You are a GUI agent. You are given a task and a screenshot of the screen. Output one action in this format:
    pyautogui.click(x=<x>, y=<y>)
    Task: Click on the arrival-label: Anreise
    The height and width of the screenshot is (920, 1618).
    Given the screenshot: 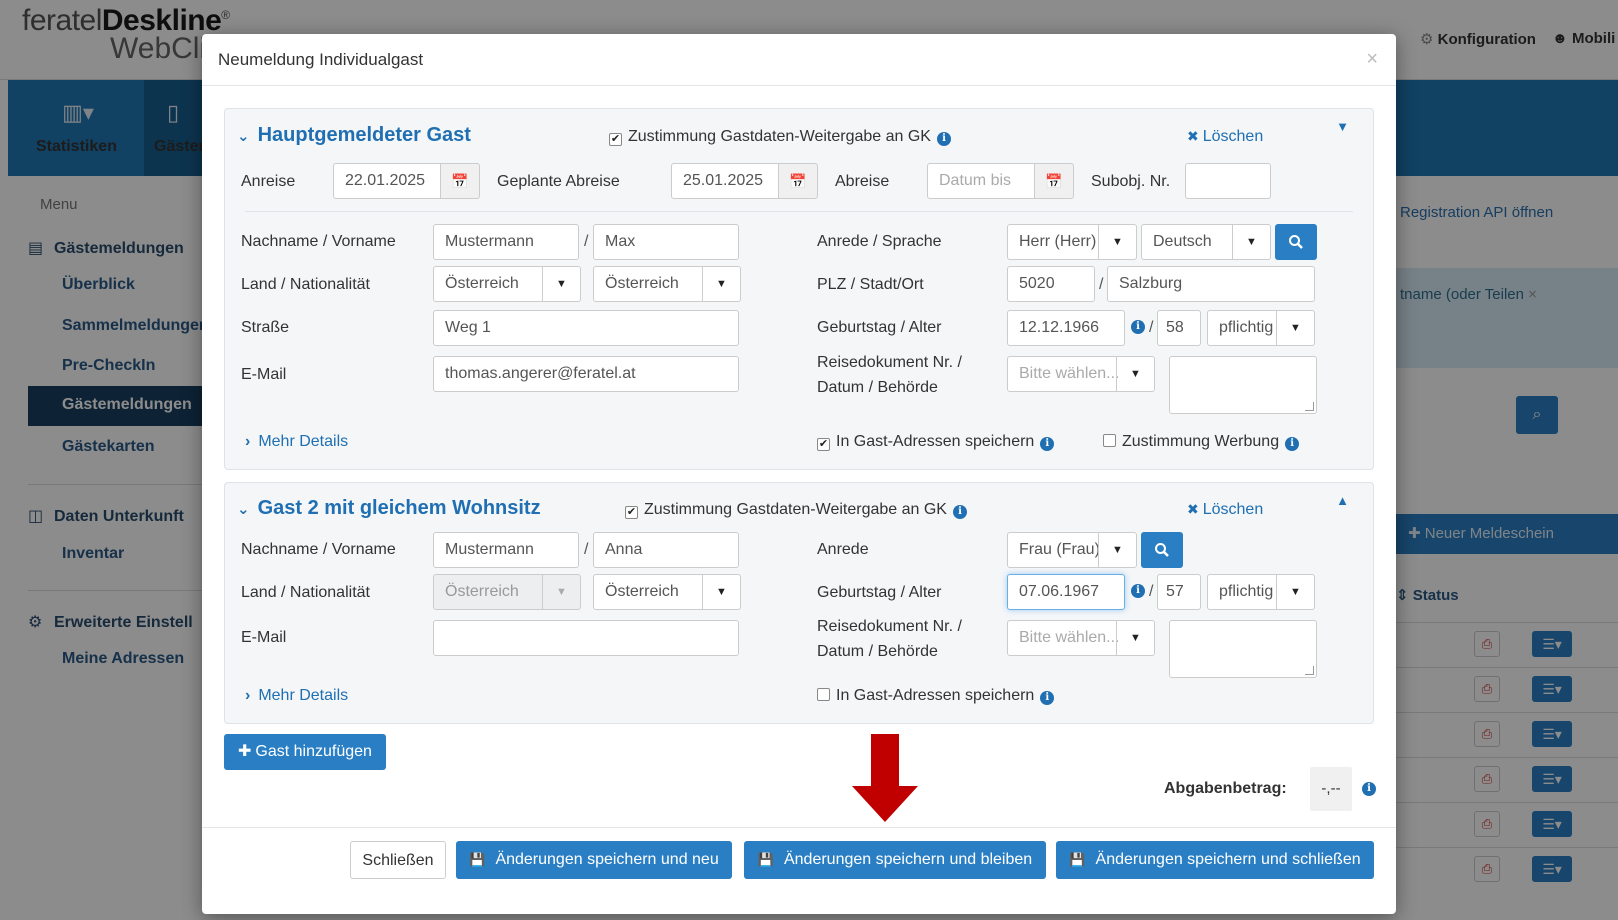 What is the action you would take?
    pyautogui.click(x=268, y=181)
    